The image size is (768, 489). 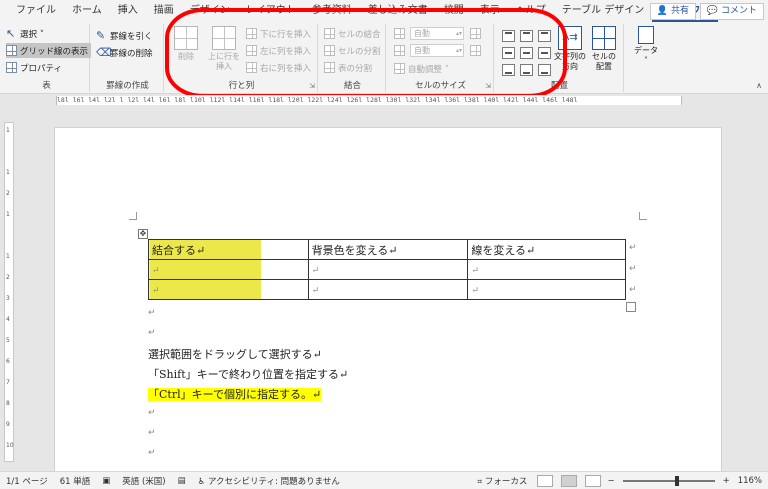 What do you see at coordinates (570, 61) in the screenshot?
I see `text-direction-label: 文字列の 方向` at bounding box center [570, 61].